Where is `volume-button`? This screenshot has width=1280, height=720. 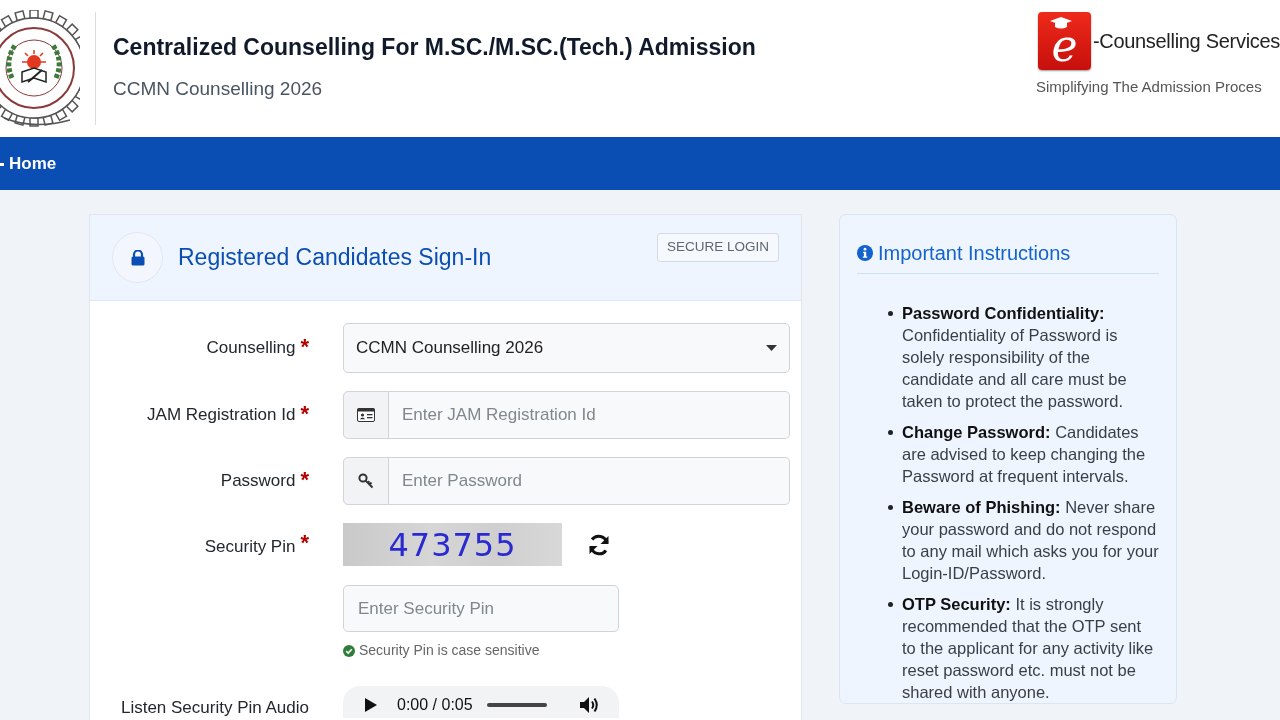 volume-button is located at coordinates (589, 705).